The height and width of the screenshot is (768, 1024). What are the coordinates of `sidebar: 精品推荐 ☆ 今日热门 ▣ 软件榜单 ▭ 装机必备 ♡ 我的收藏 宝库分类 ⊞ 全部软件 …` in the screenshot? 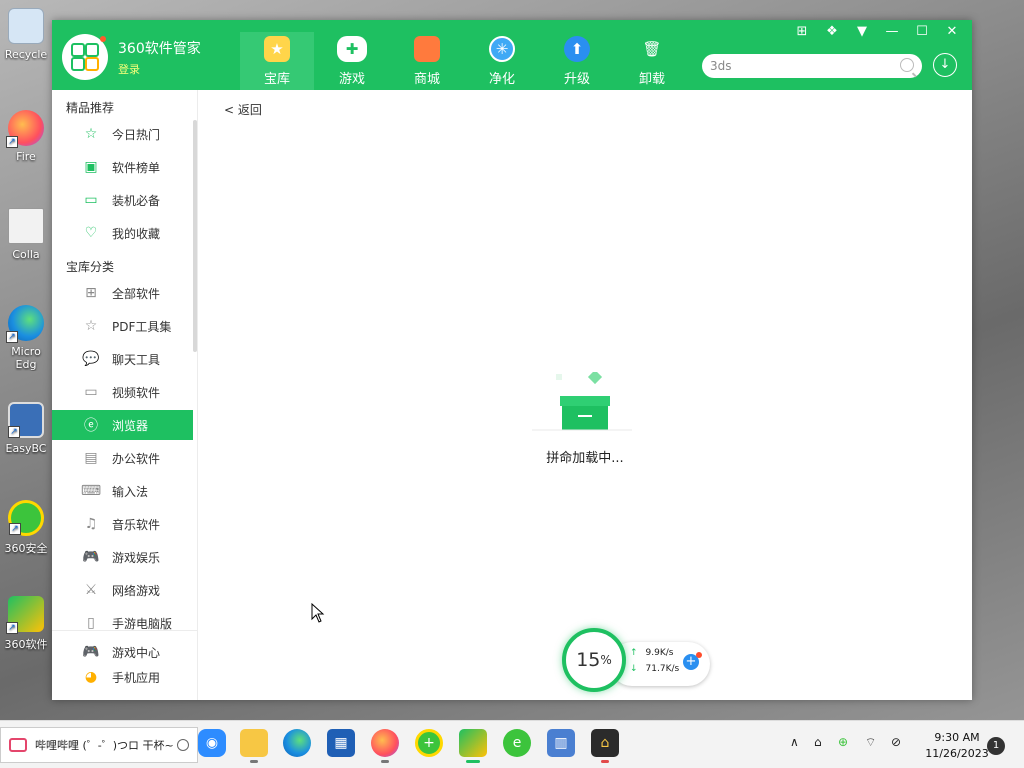 It's located at (125, 395).